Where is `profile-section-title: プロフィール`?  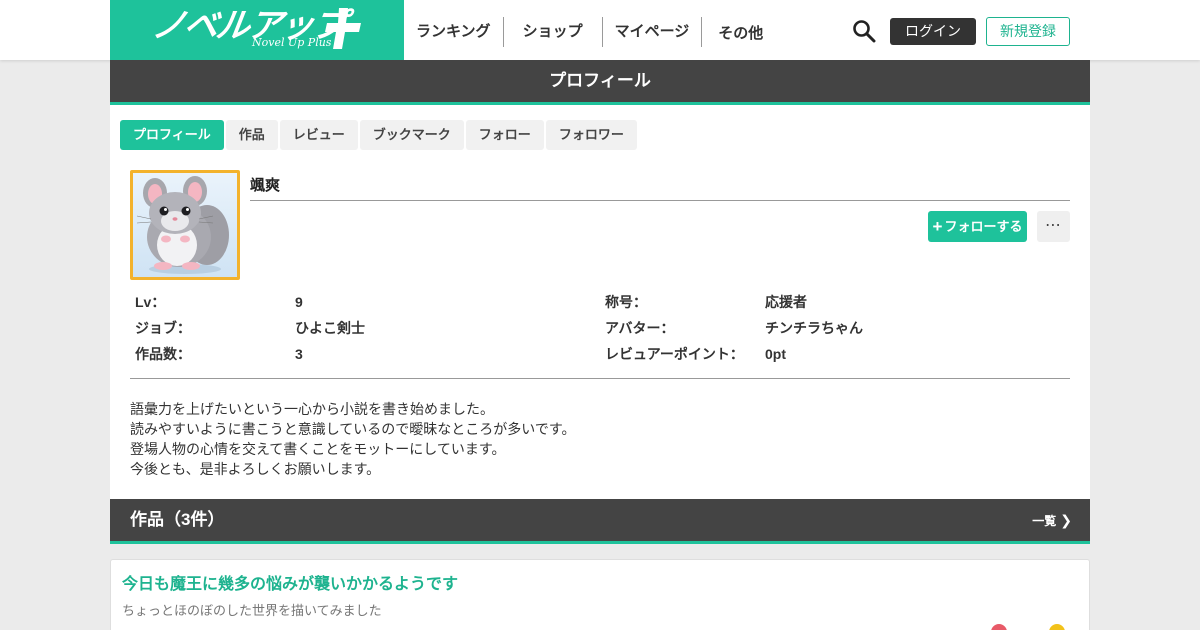
profile-section-title: プロフィール is located at coordinates (600, 82).